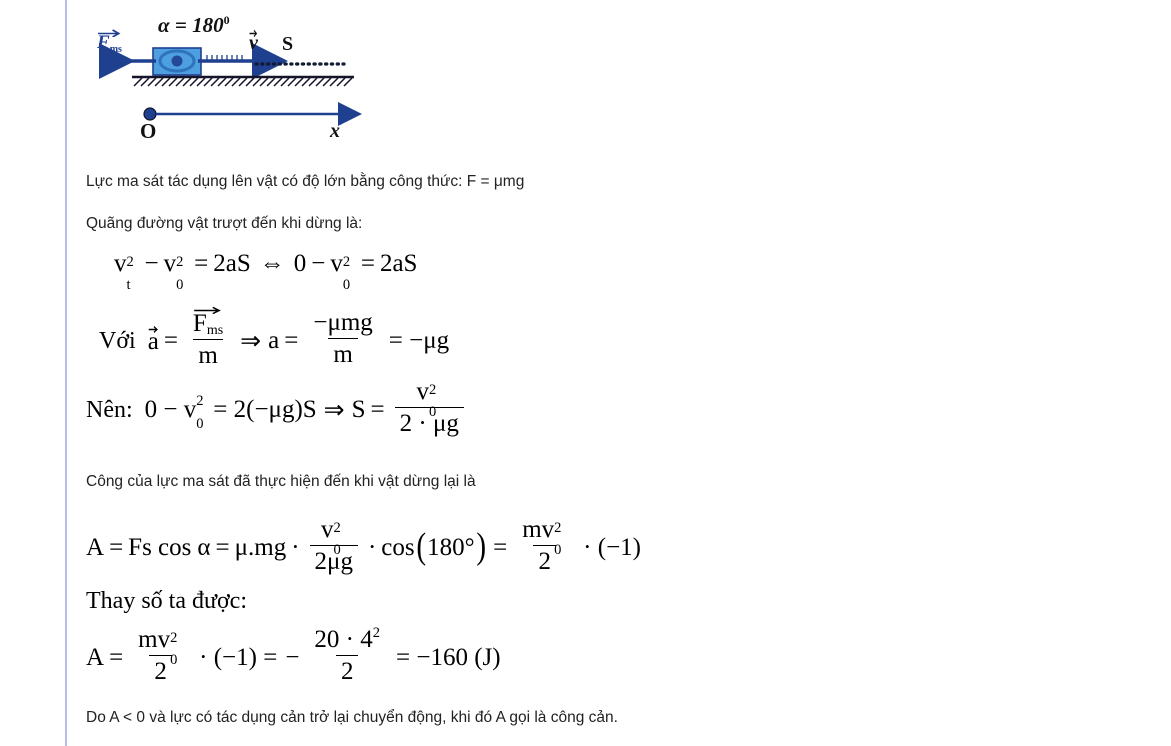 This screenshot has width=1171, height=746. What do you see at coordinates (433, 412) in the screenshot?
I see `eq3-v-sub: 0` at bounding box center [433, 412].